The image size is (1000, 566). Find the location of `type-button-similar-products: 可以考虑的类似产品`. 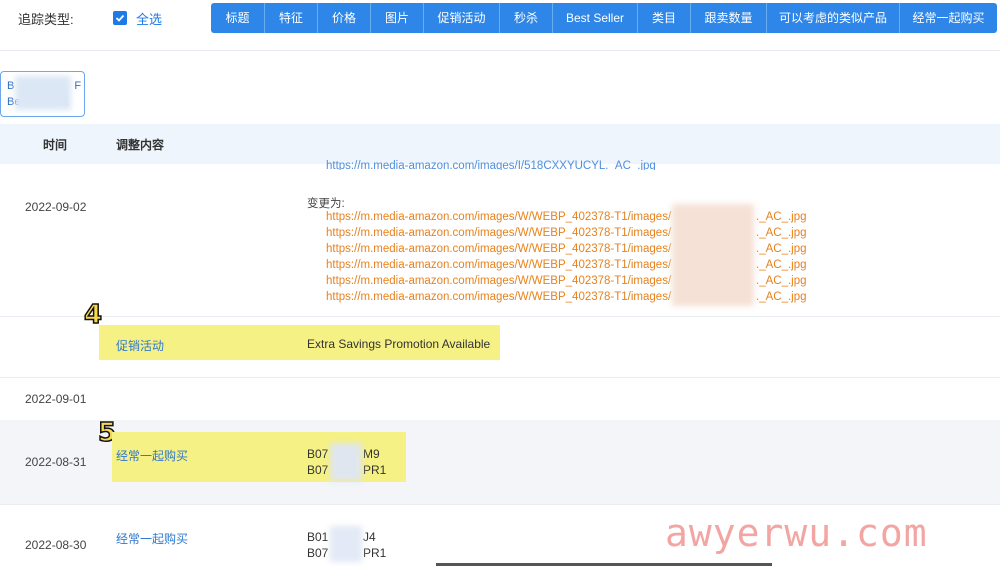

type-button-similar-products: 可以考虑的类似产品 is located at coordinates (833, 18).